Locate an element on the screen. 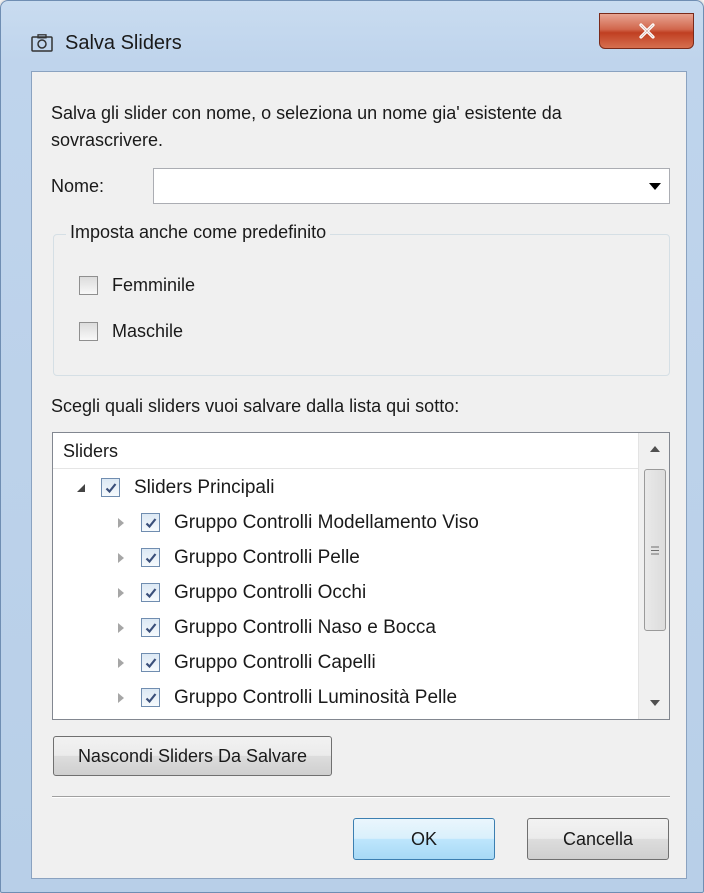 Image resolution: width=704 pixels, height=893 pixels. tree-node-label: Gruppo Controlli Occhi is located at coordinates (270, 592).